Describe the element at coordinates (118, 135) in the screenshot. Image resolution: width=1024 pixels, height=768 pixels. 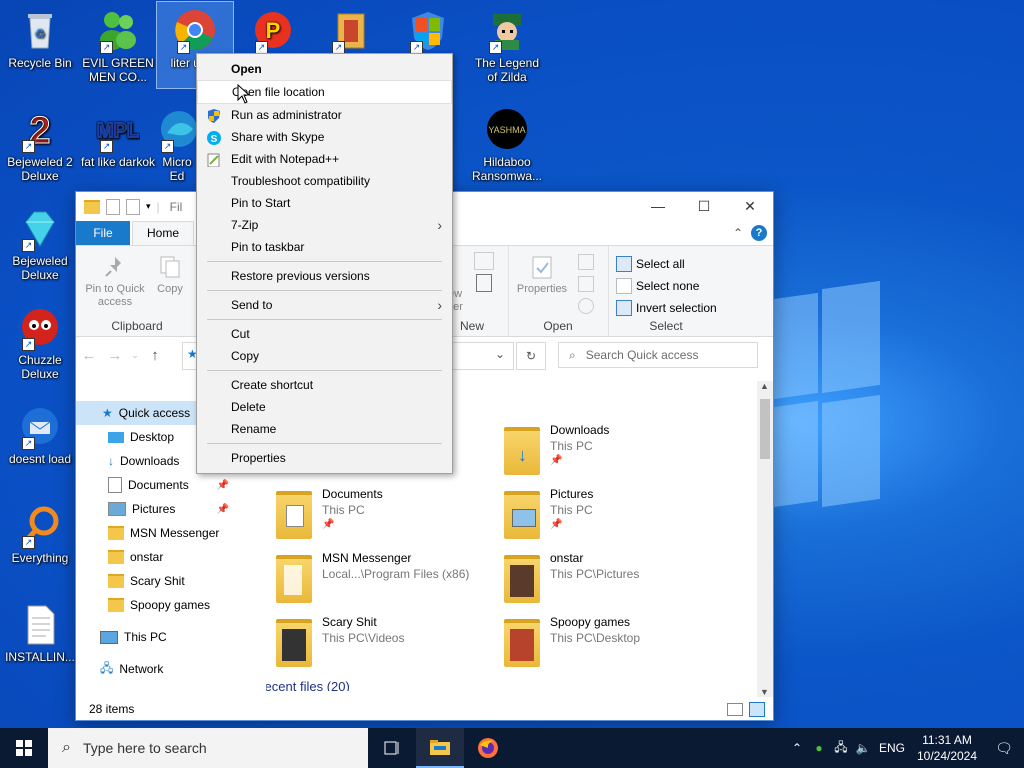
I see `desktop-icon-fat-like-darkok: MPL ↗ fat like darkok` at that location.